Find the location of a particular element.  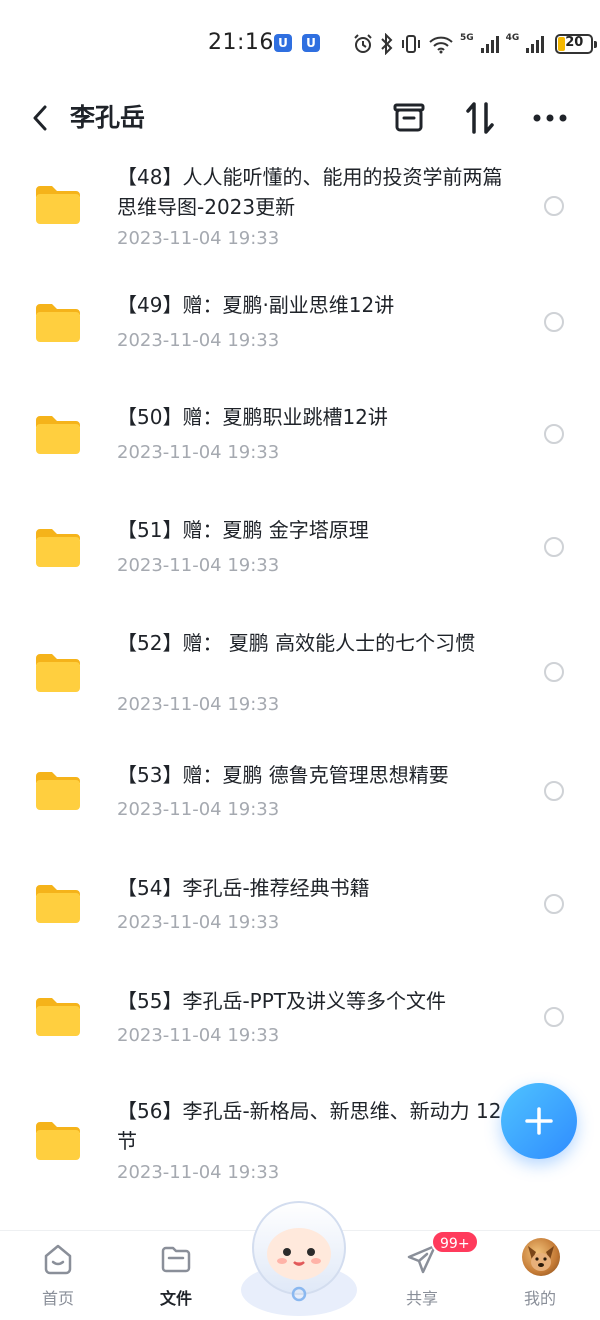

file-name: 【50】赠：夏鹏职业跳槽12讲 is located at coordinates (252, 417).